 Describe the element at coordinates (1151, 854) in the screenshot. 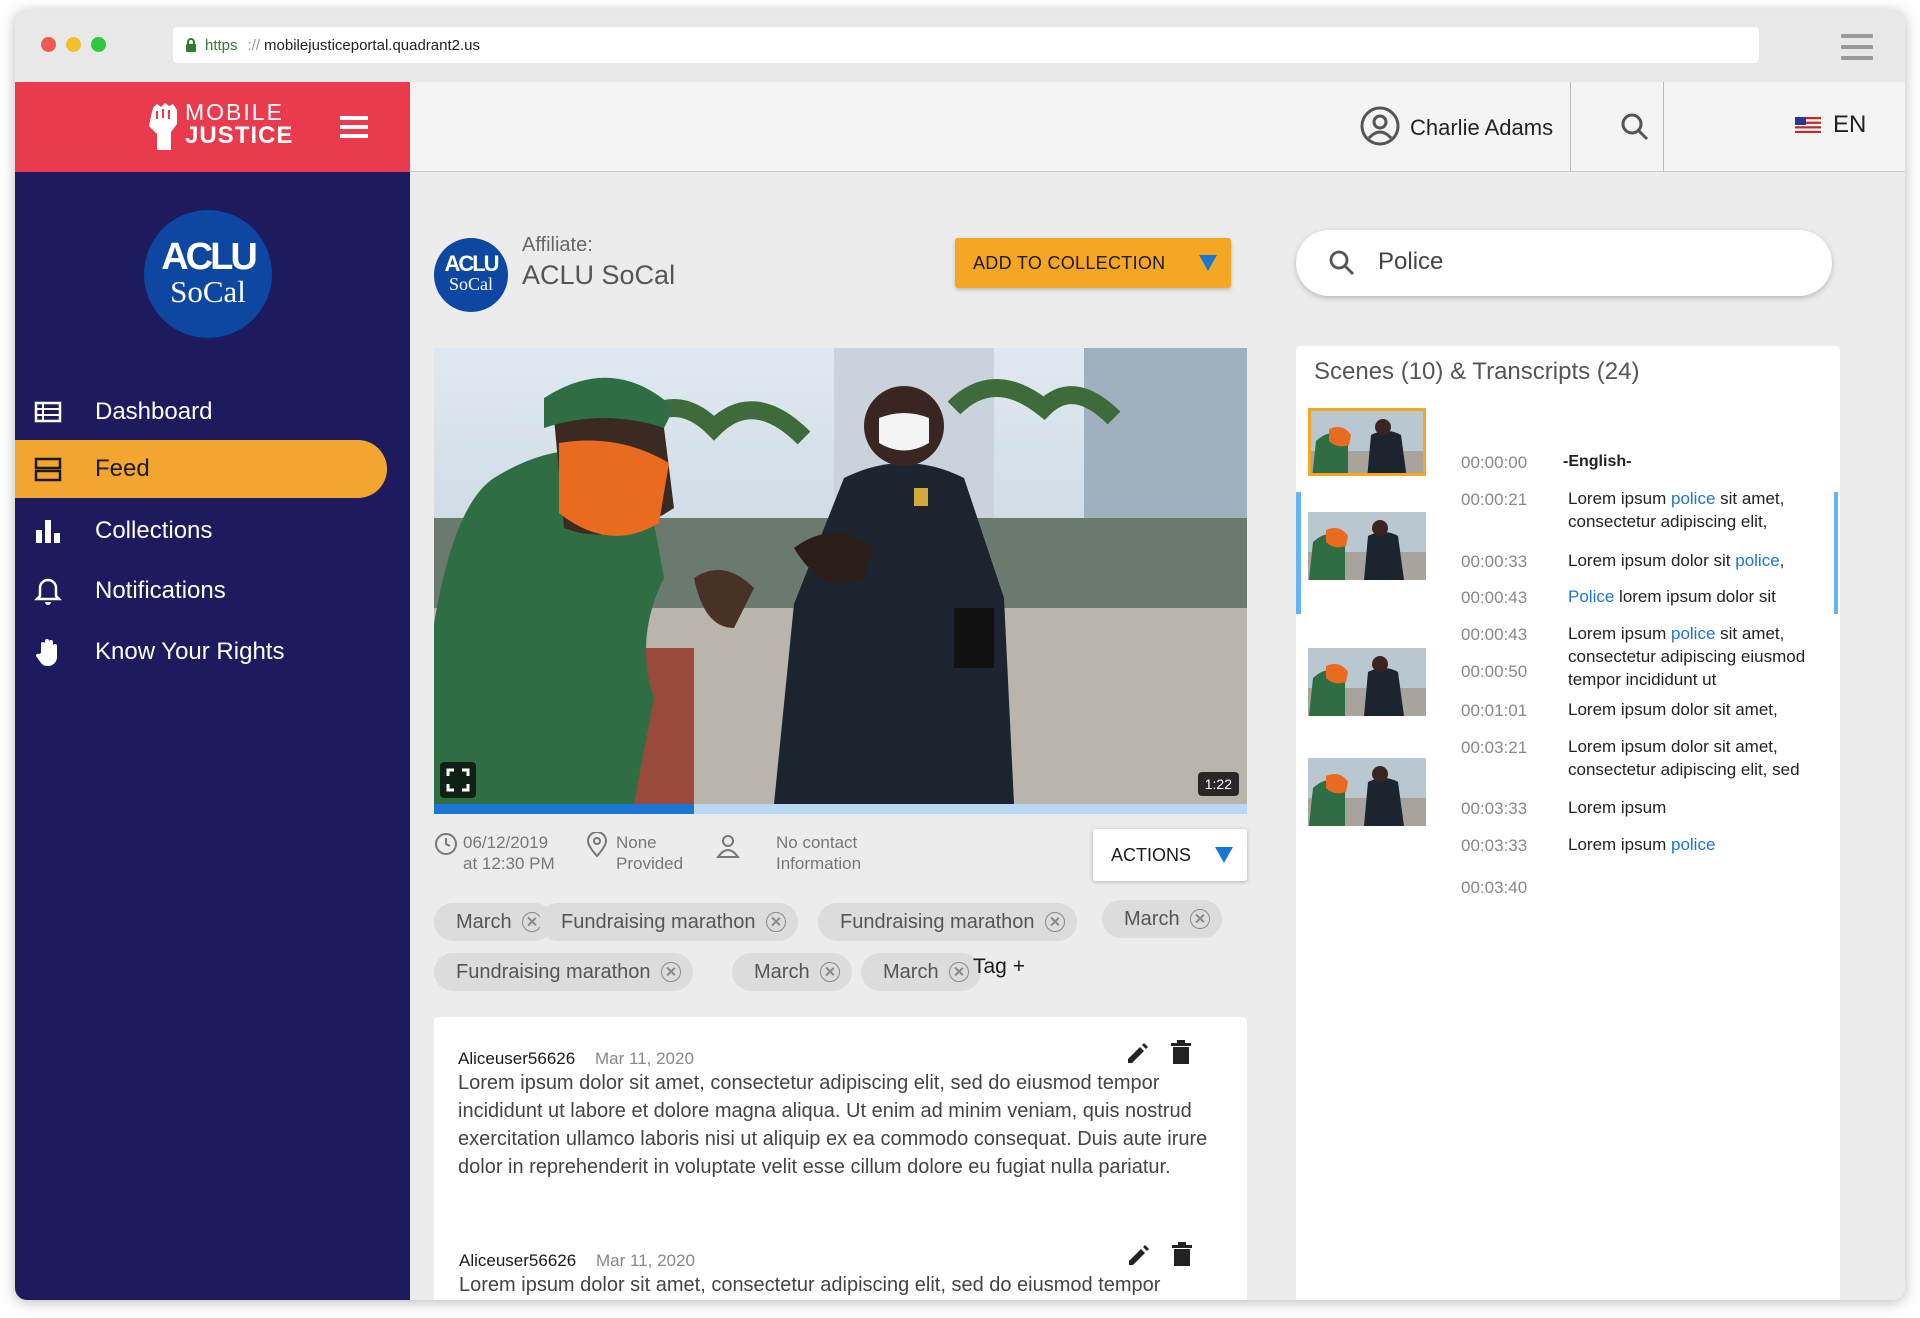

I see `actions-label: ACTIONS` at that location.